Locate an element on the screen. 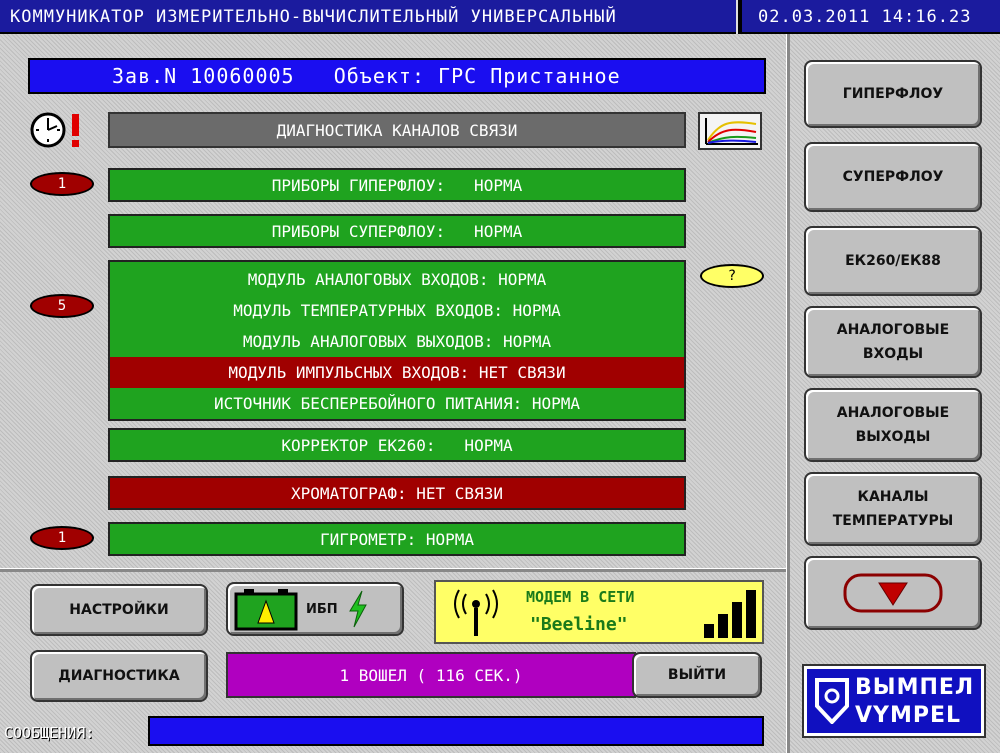 The height and width of the screenshot is (753, 1000). logout-button: ВЫЙТИ is located at coordinates (697, 675).